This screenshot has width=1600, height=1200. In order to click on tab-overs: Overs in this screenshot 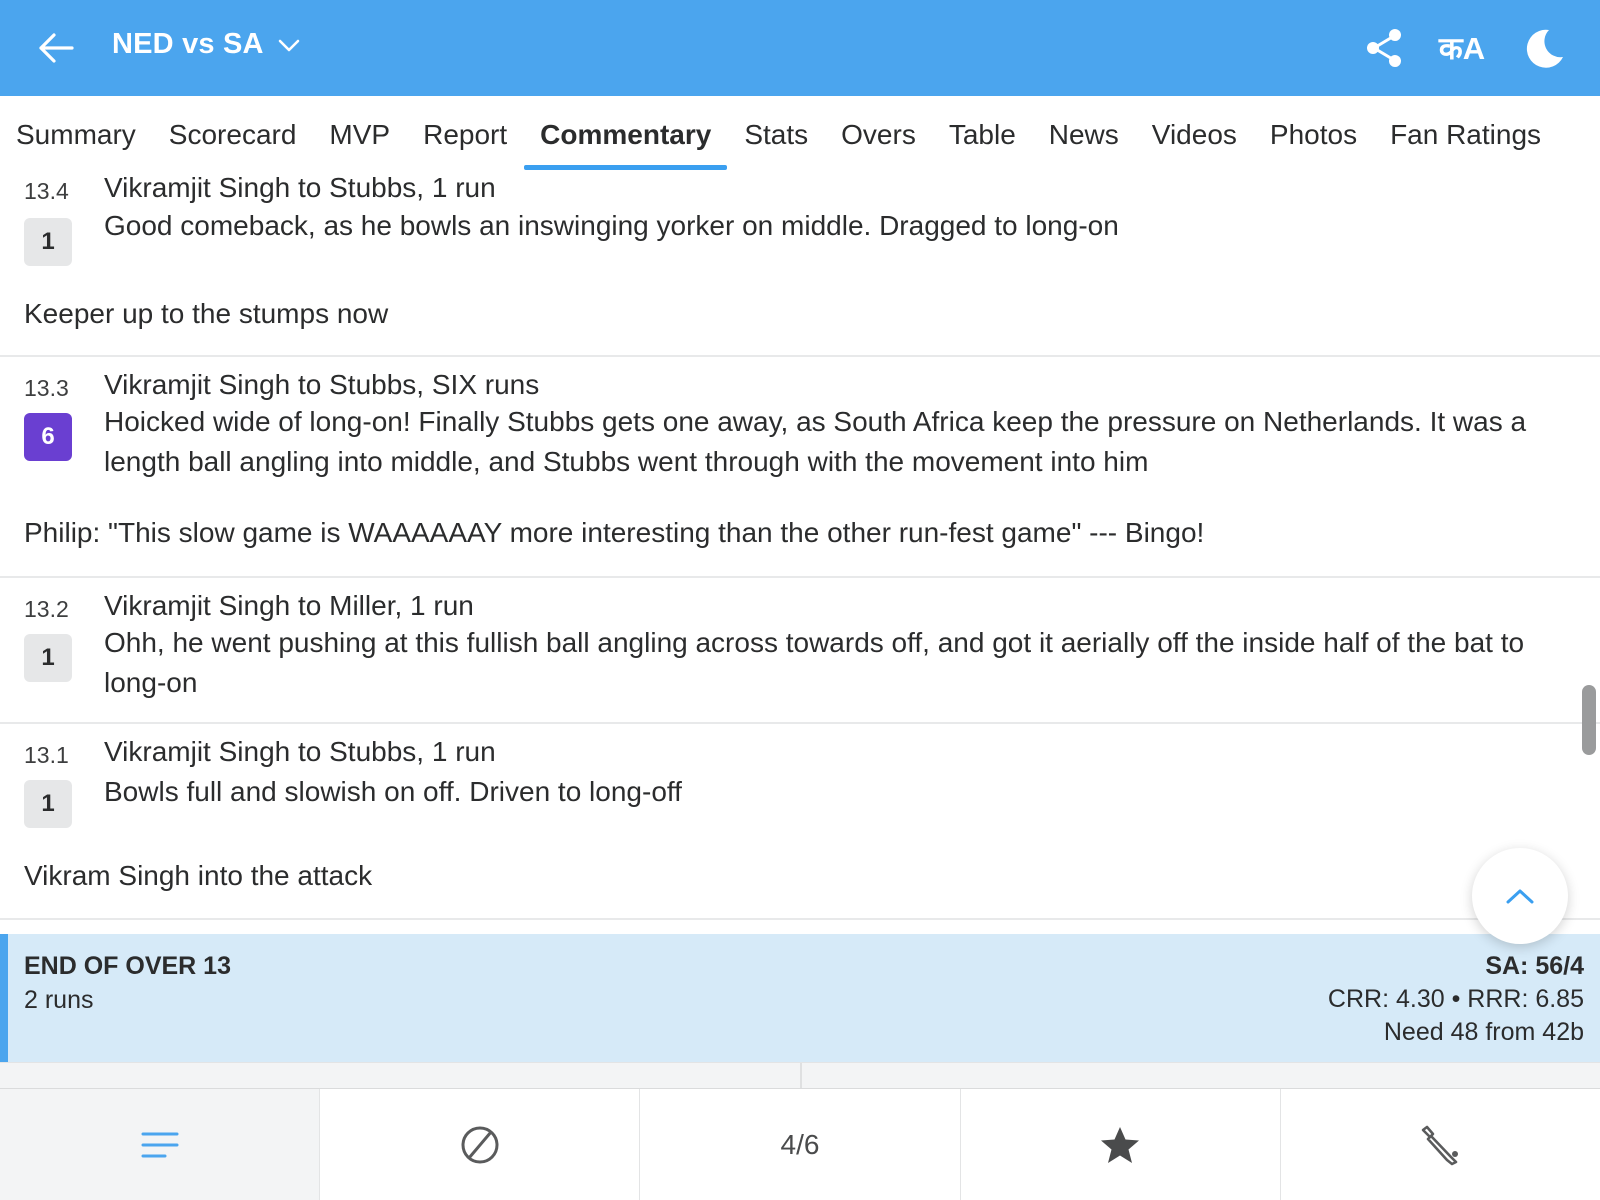, I will do `click(878, 135)`.